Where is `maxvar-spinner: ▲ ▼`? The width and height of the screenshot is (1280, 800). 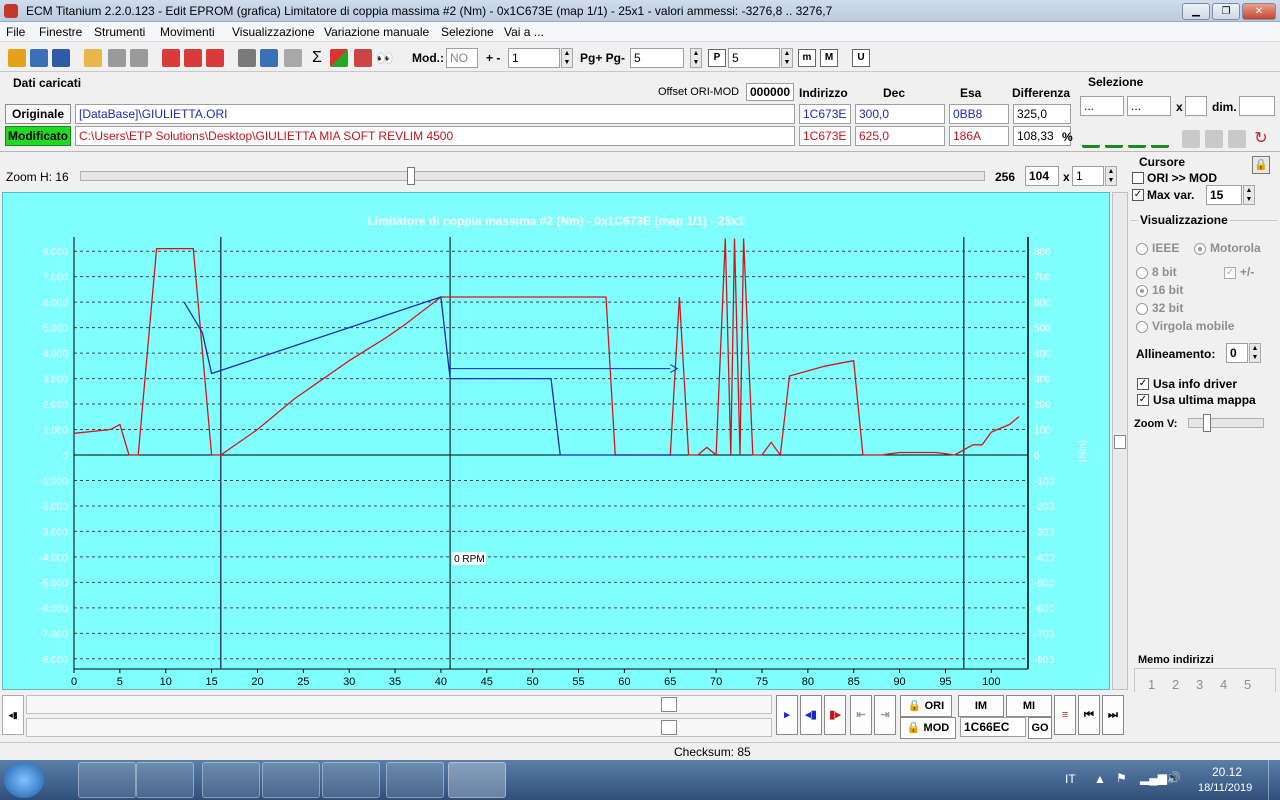
maxvar-spinner: ▲ ▼ is located at coordinates (1249, 195).